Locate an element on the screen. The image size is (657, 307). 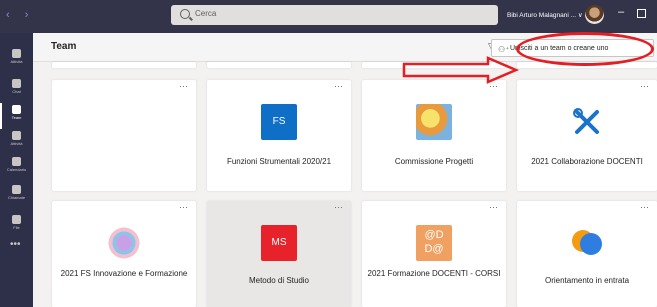
team-card: ··· FS Funzioni Strumentali 2020/21 is located at coordinates (279, 135).